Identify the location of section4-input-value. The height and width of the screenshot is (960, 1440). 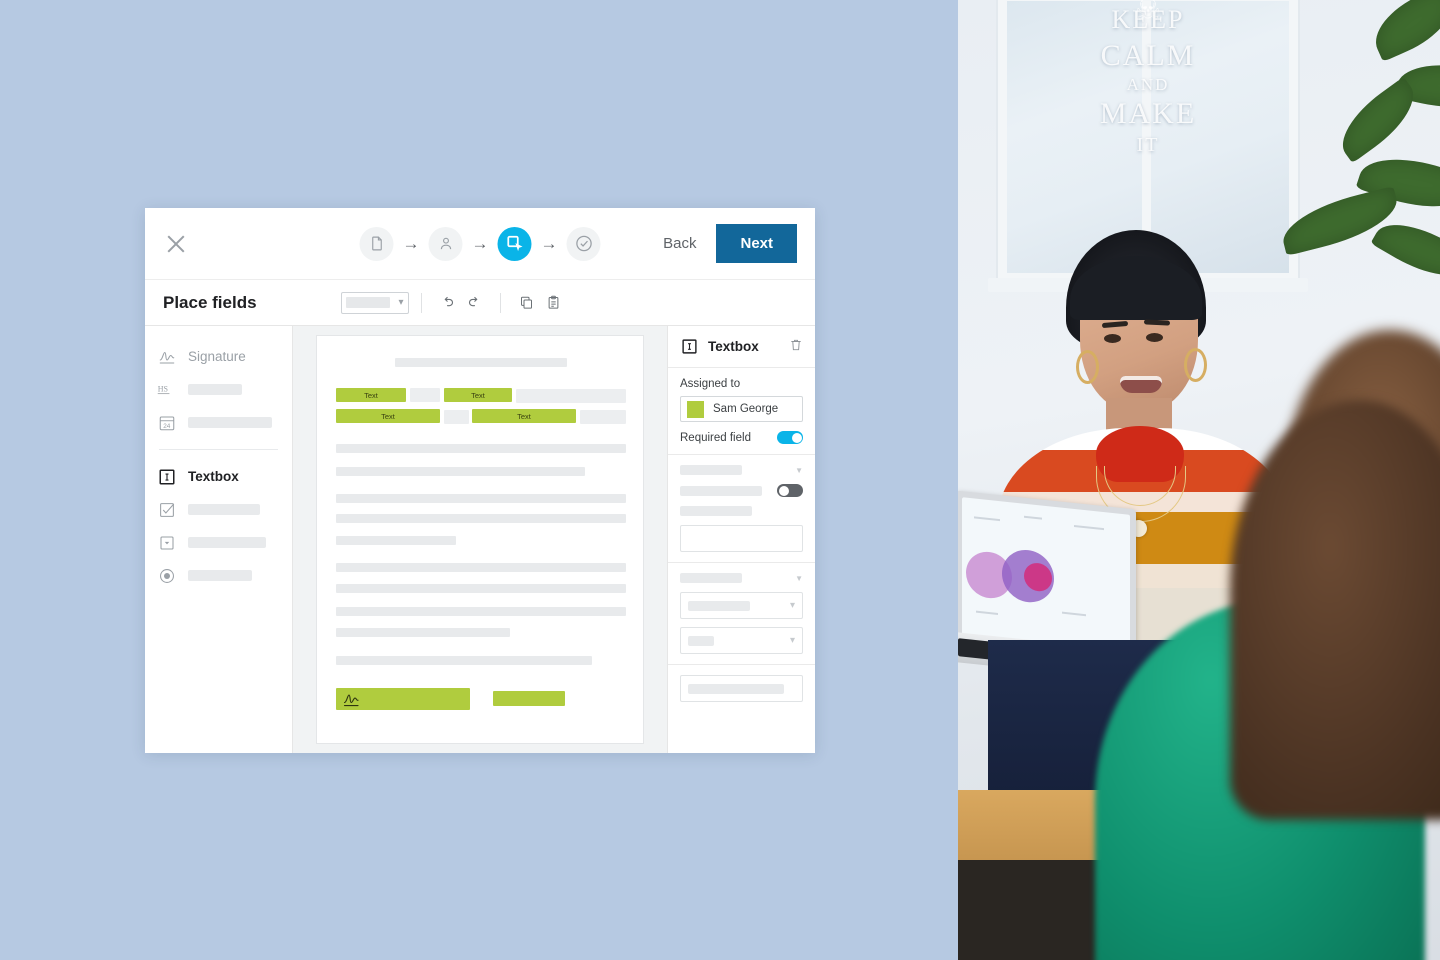
(736, 688).